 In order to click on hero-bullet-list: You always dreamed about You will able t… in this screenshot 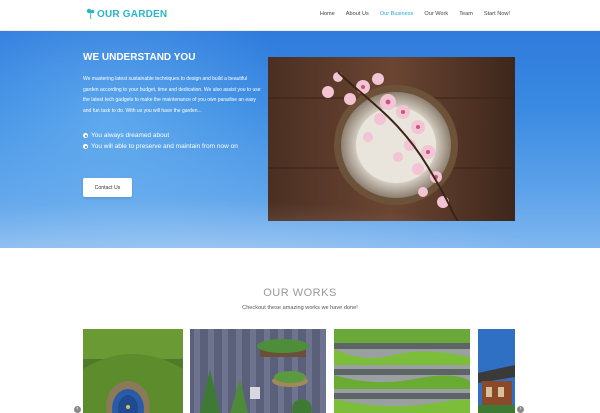, I will do `click(160, 141)`.